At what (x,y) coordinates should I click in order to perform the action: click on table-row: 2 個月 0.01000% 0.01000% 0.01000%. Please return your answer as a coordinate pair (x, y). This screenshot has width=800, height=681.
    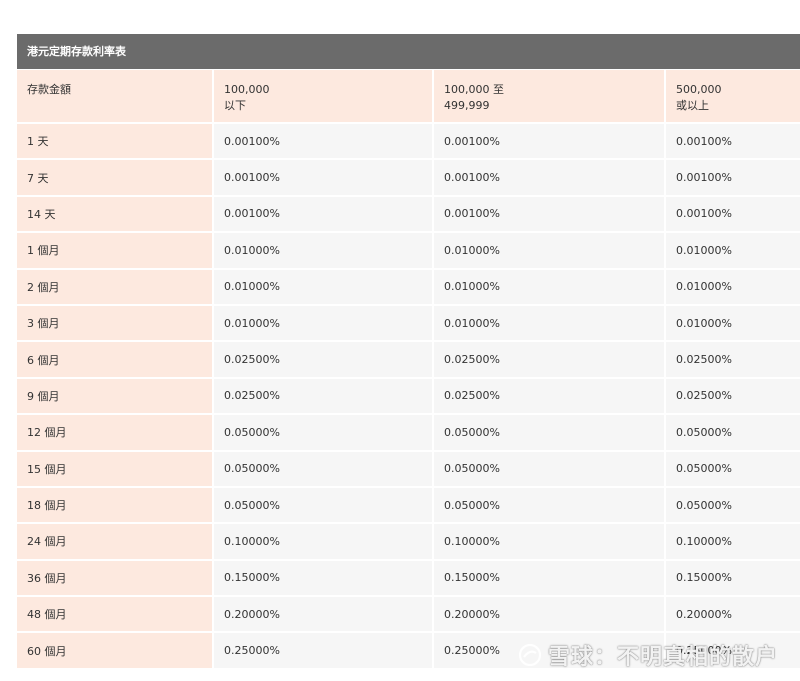
    Looking at the image, I should click on (408, 287).